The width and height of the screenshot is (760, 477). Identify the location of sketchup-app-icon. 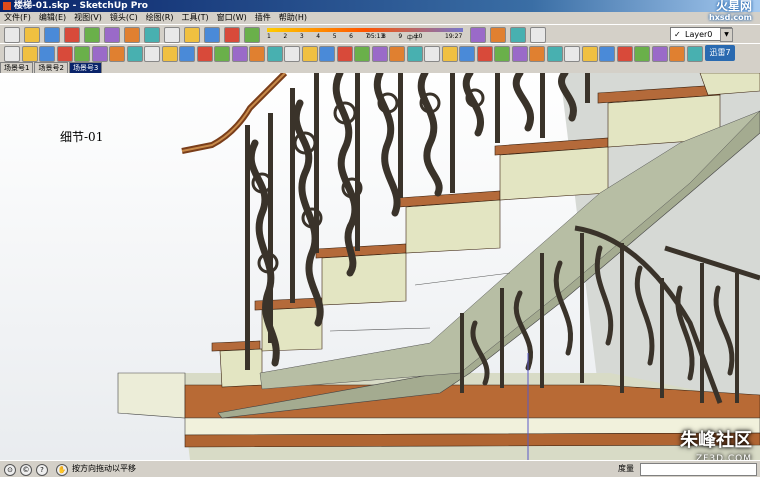
(7, 6).